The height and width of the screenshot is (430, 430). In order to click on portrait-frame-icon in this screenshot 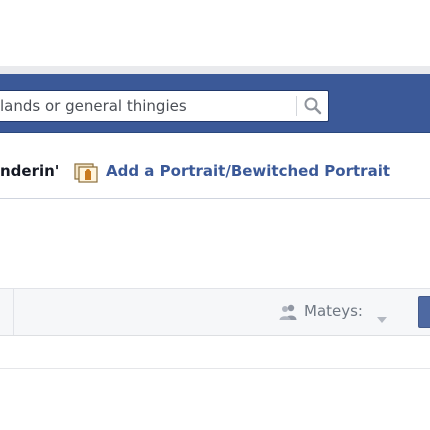, I will do `click(86, 173)`.